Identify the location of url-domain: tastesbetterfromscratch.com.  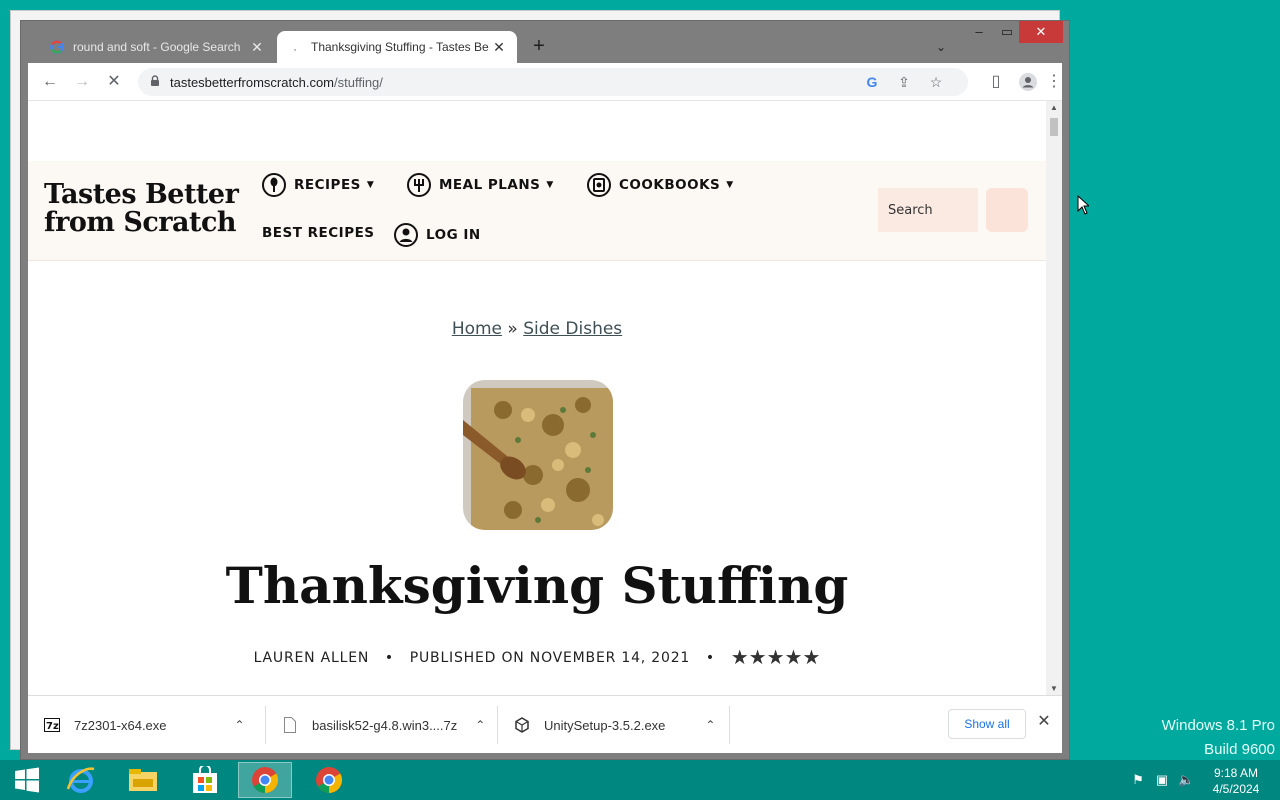
(252, 82).